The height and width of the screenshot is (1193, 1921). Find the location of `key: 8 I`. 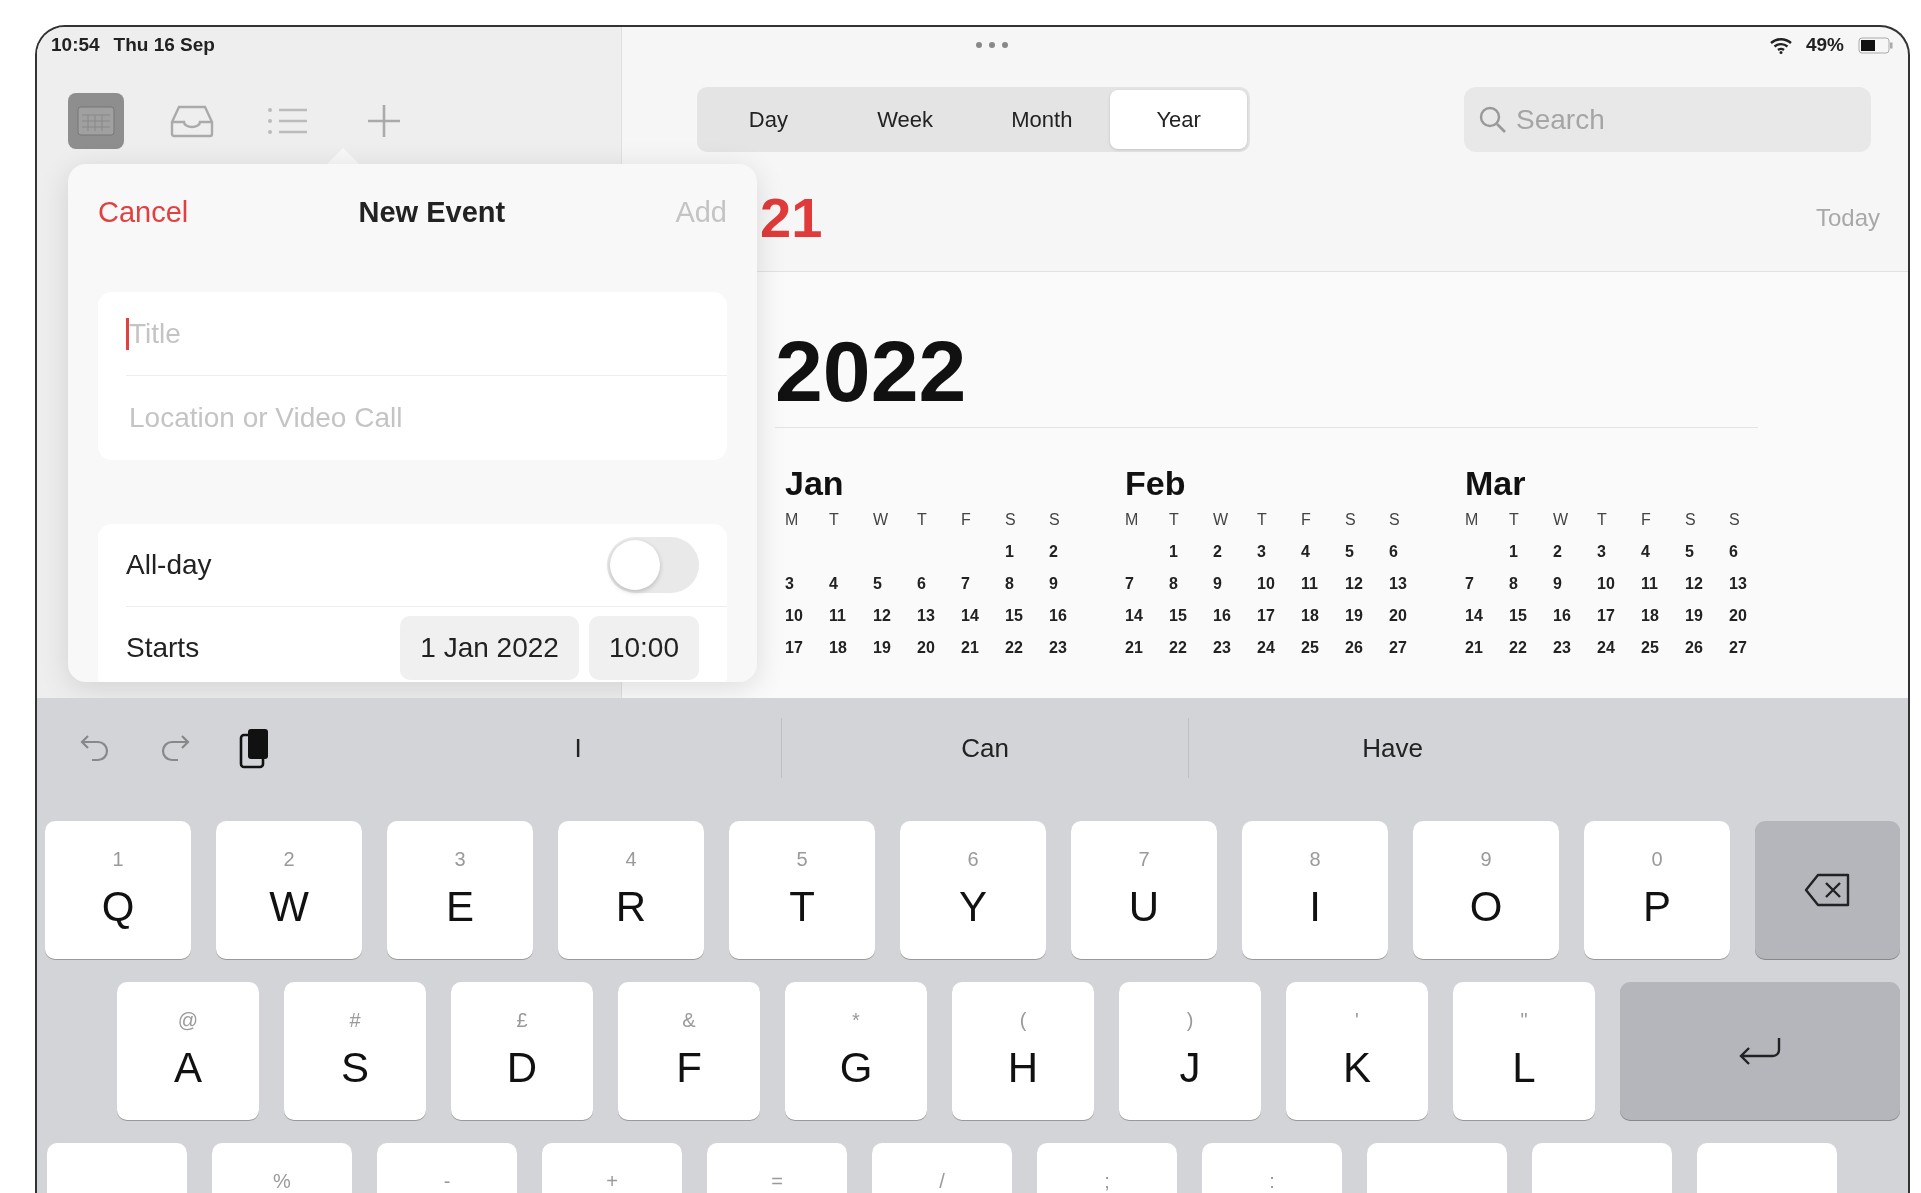

key: 8 I is located at coordinates (1315, 890).